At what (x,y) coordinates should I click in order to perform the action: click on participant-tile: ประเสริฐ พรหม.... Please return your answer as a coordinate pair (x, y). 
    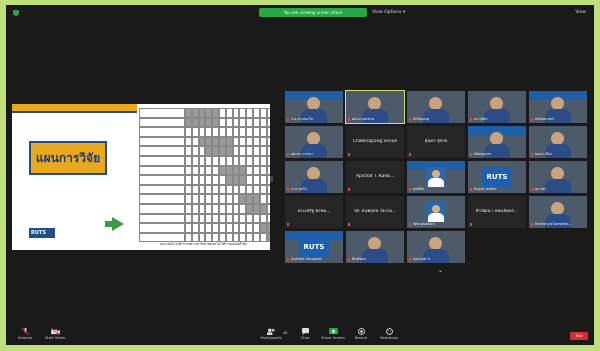
    Looking at the image, I should click on (314, 212).